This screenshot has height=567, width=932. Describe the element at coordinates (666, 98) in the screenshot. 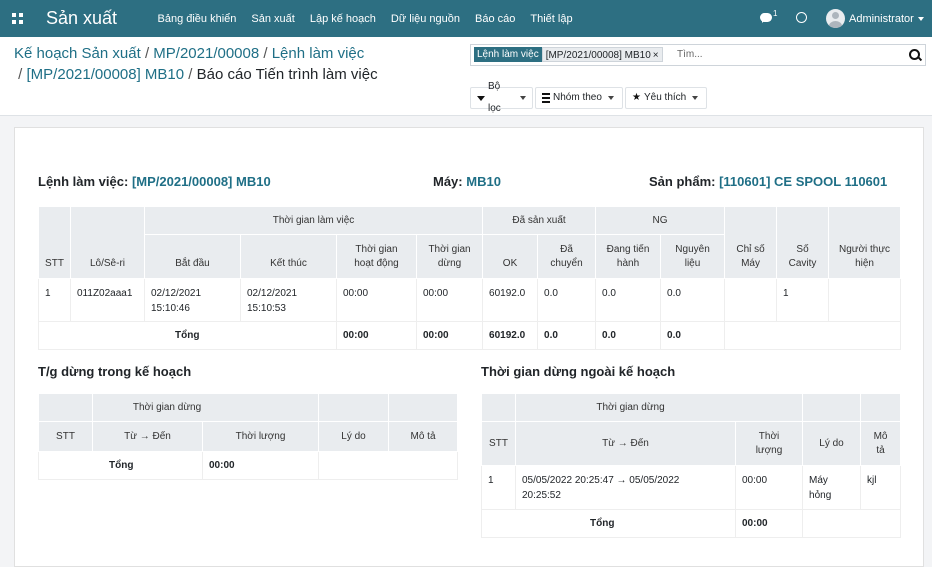

I see `favorites-dropdown-button: ★ Yêu thích` at that location.